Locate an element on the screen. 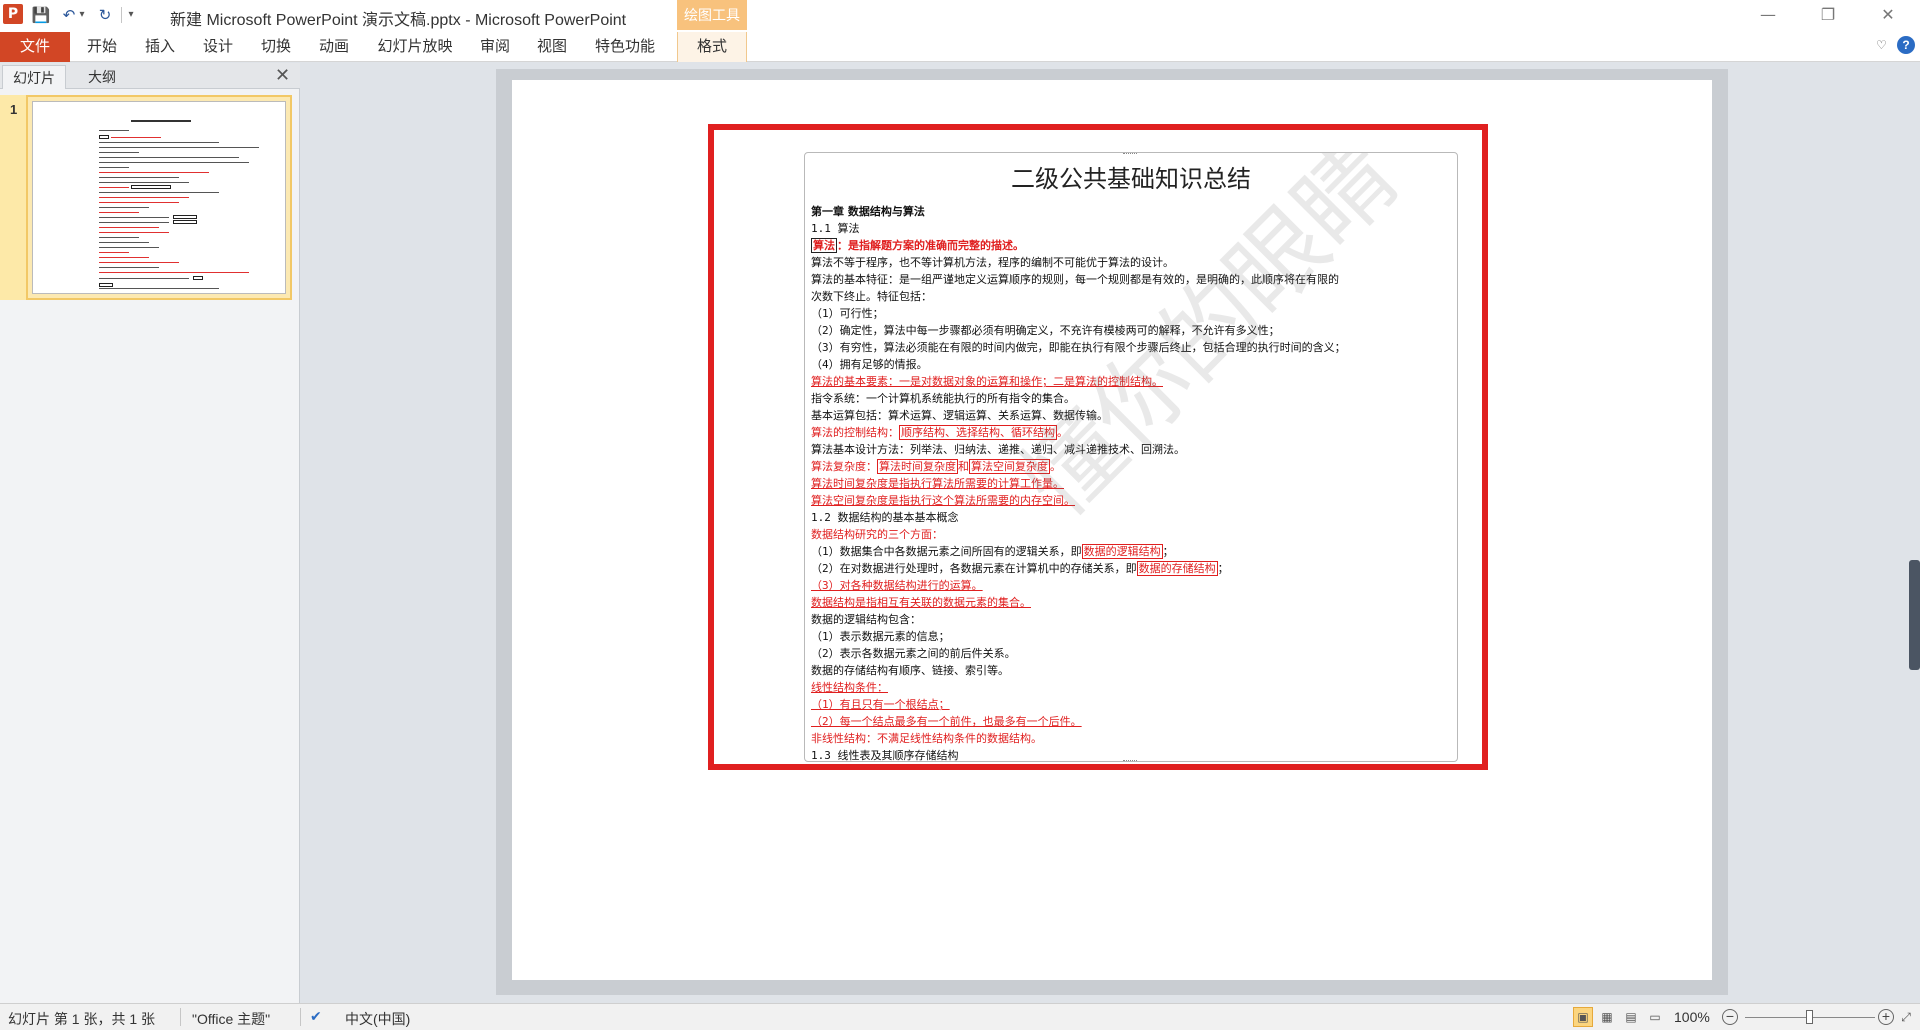  tab-view: 视图 is located at coordinates (552, 47).